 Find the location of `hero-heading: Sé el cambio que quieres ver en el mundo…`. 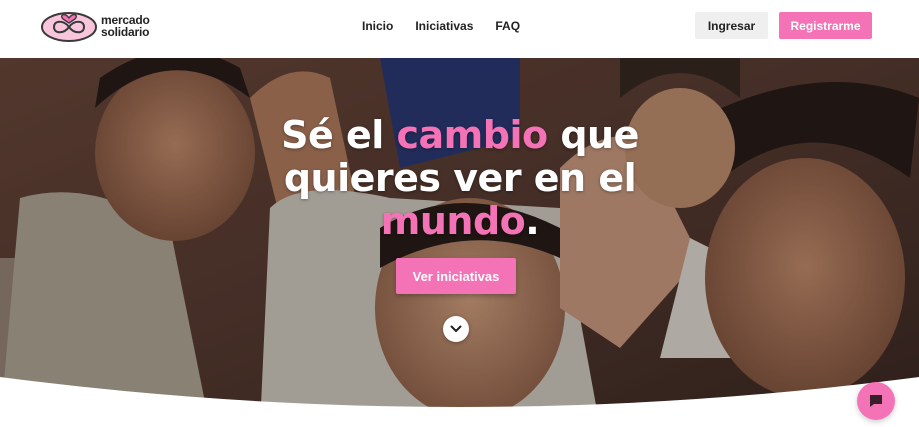

hero-heading: Sé el cambio que quieres ver en el mundo… is located at coordinates (460, 178).